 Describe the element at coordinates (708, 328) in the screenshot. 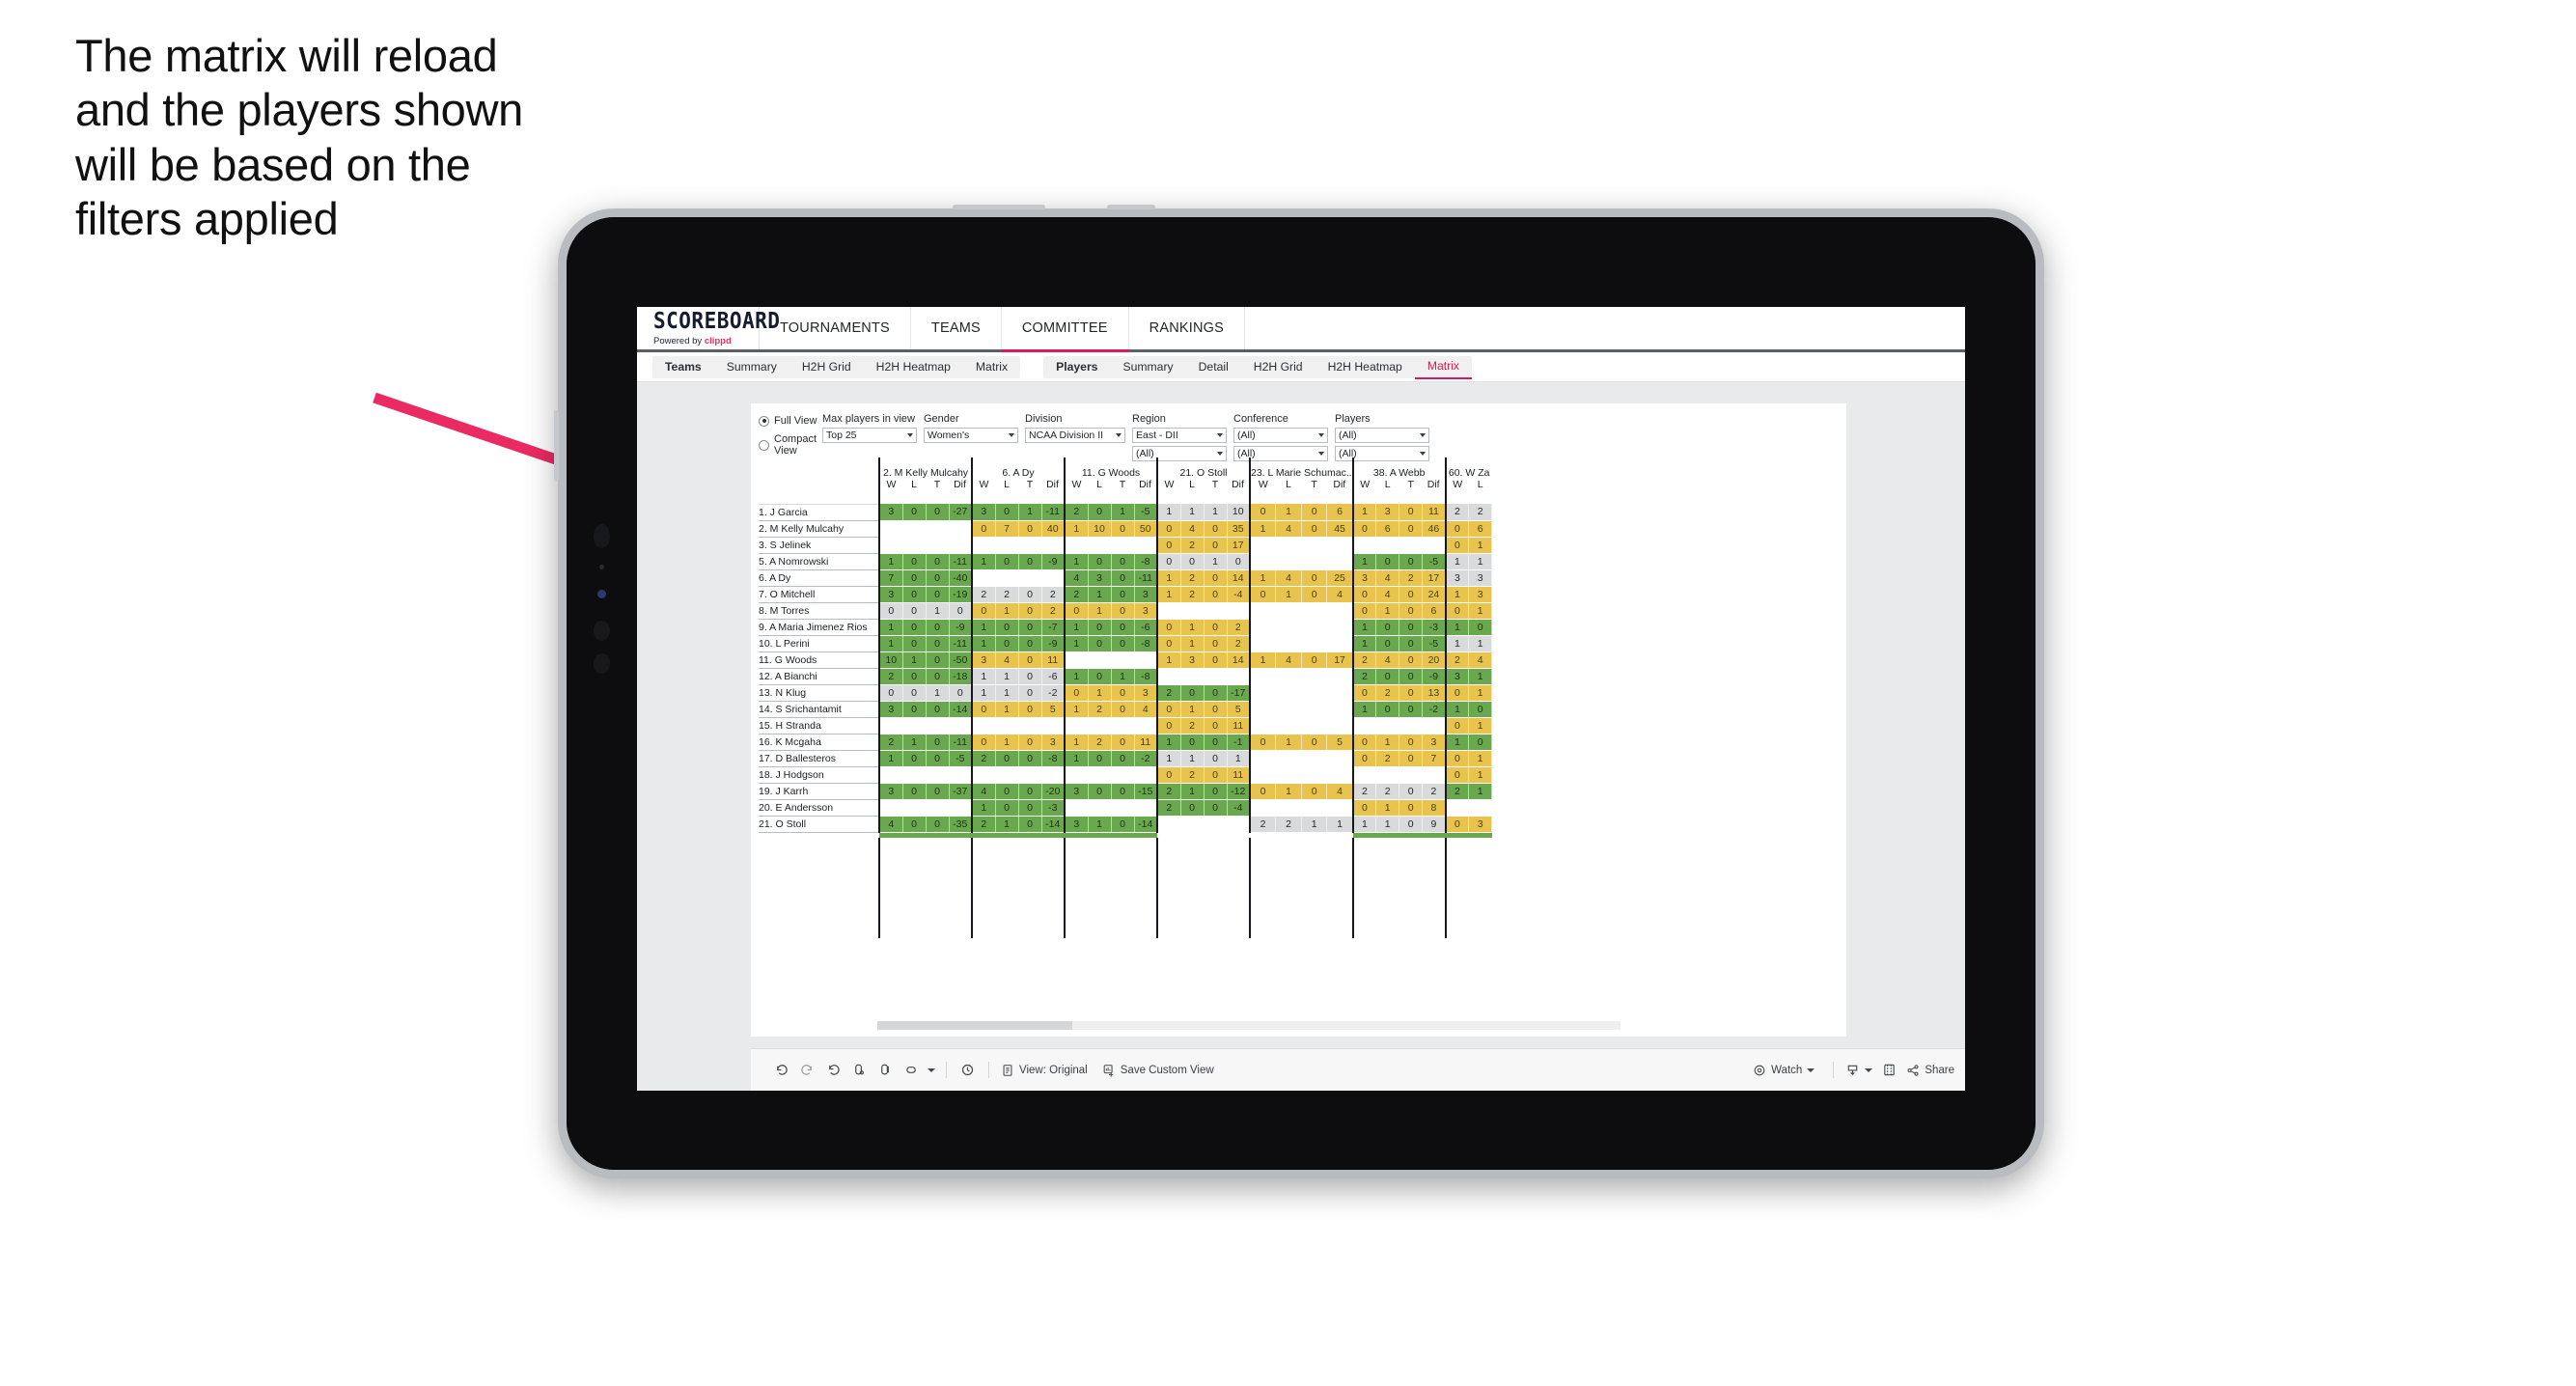

I see `brand-logo: SCOREBOARD Powered by clippd` at that location.